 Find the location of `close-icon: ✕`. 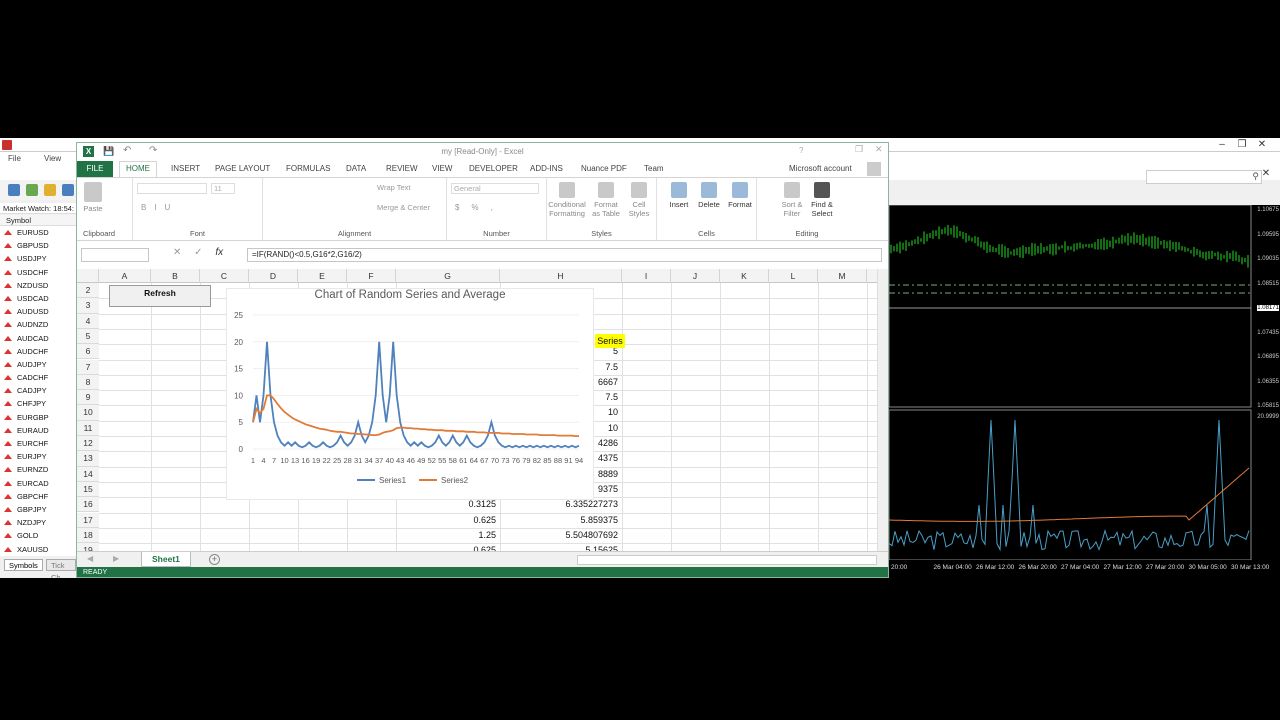

close-icon: ✕ is located at coordinates (879, 149).